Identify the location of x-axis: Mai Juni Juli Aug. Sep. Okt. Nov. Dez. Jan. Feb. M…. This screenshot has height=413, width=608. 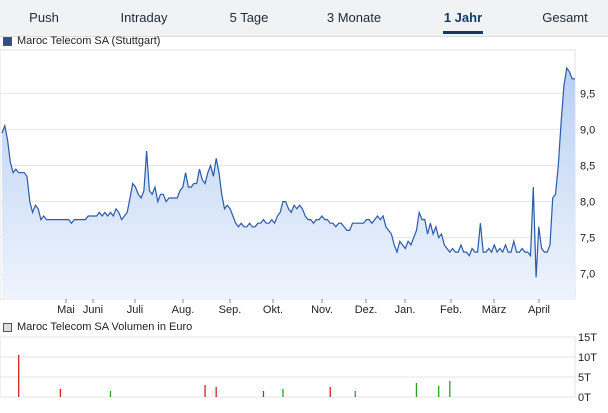
(303, 307).